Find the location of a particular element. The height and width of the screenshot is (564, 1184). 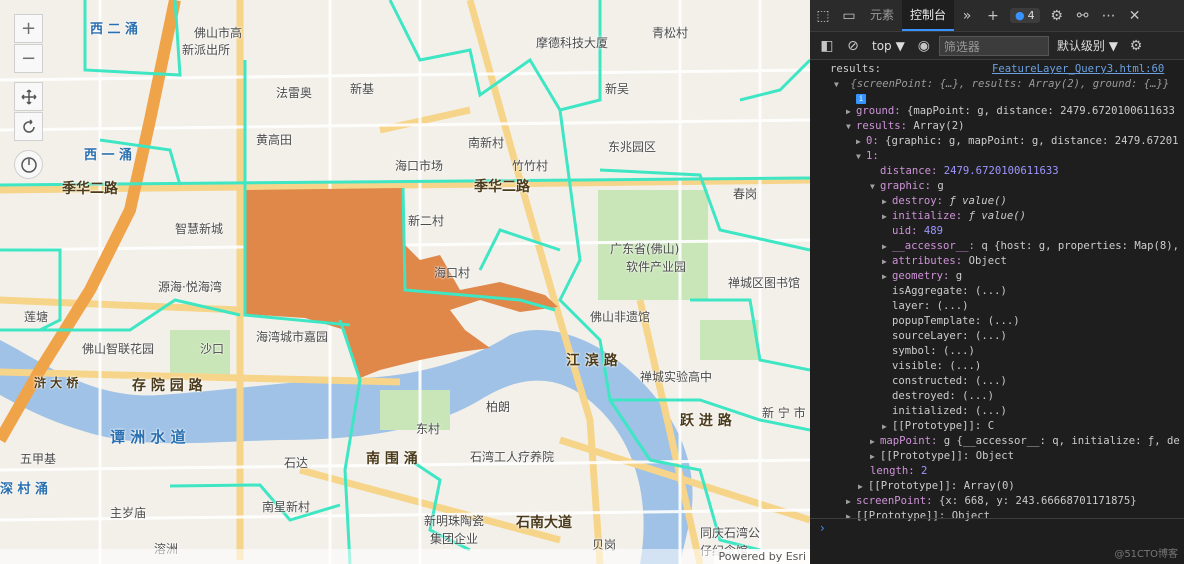

tree-row: ▼ graphic: g is located at coordinates (907, 186).